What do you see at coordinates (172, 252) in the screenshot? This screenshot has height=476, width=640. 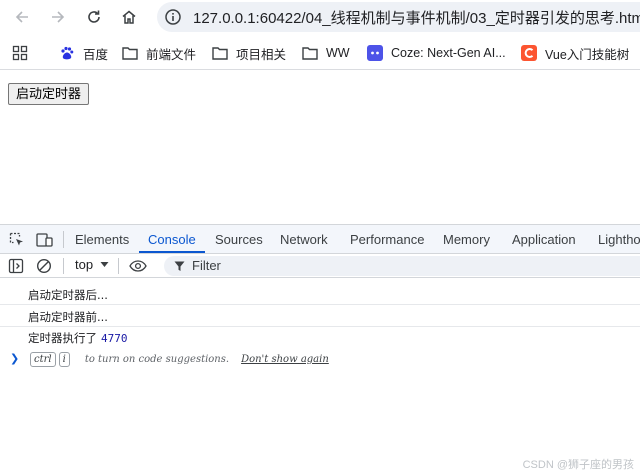 I see `active-tab-indicator` at bounding box center [172, 252].